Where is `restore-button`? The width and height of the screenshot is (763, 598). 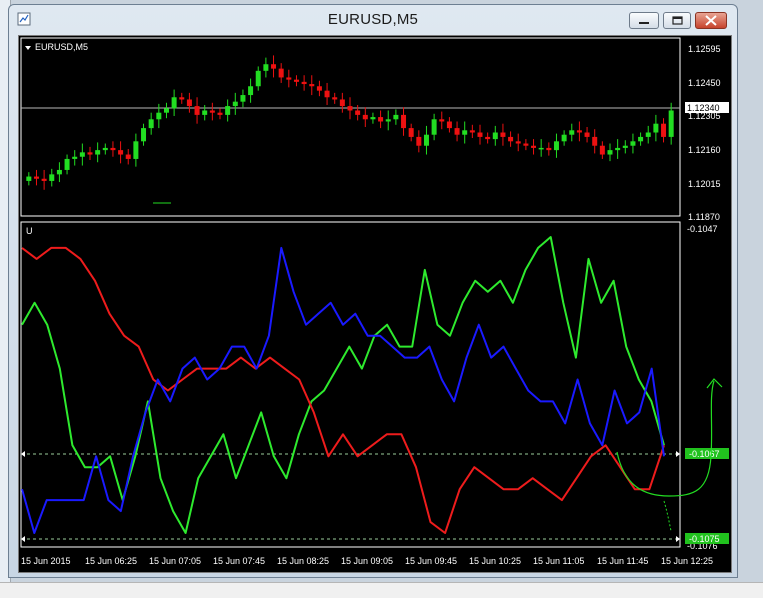
restore-button is located at coordinates (677, 20).